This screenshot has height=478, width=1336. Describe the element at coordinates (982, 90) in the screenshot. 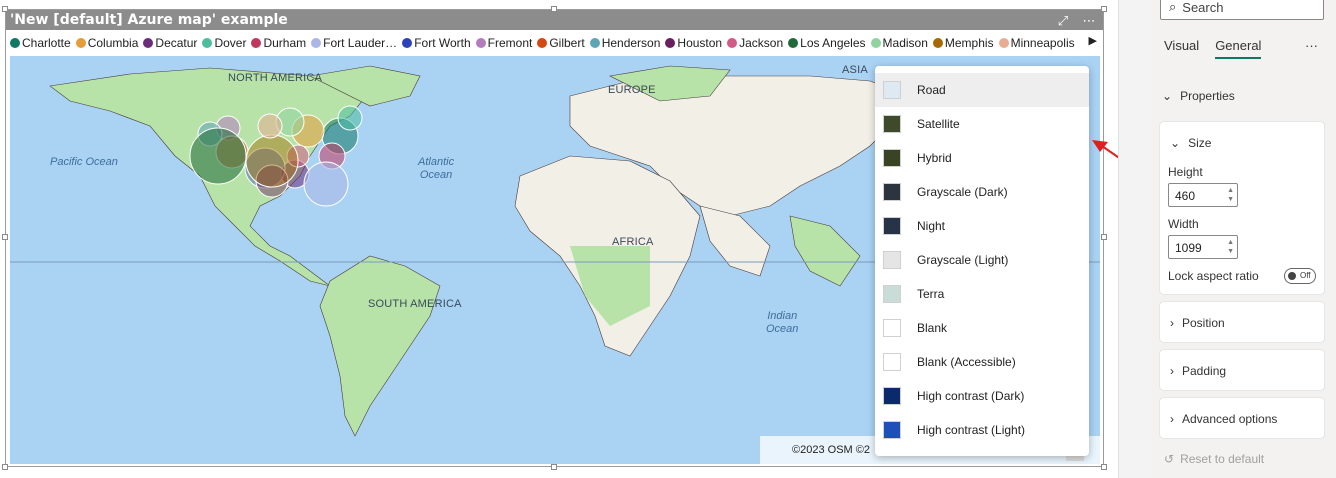

I see `map-style-option: Road` at that location.